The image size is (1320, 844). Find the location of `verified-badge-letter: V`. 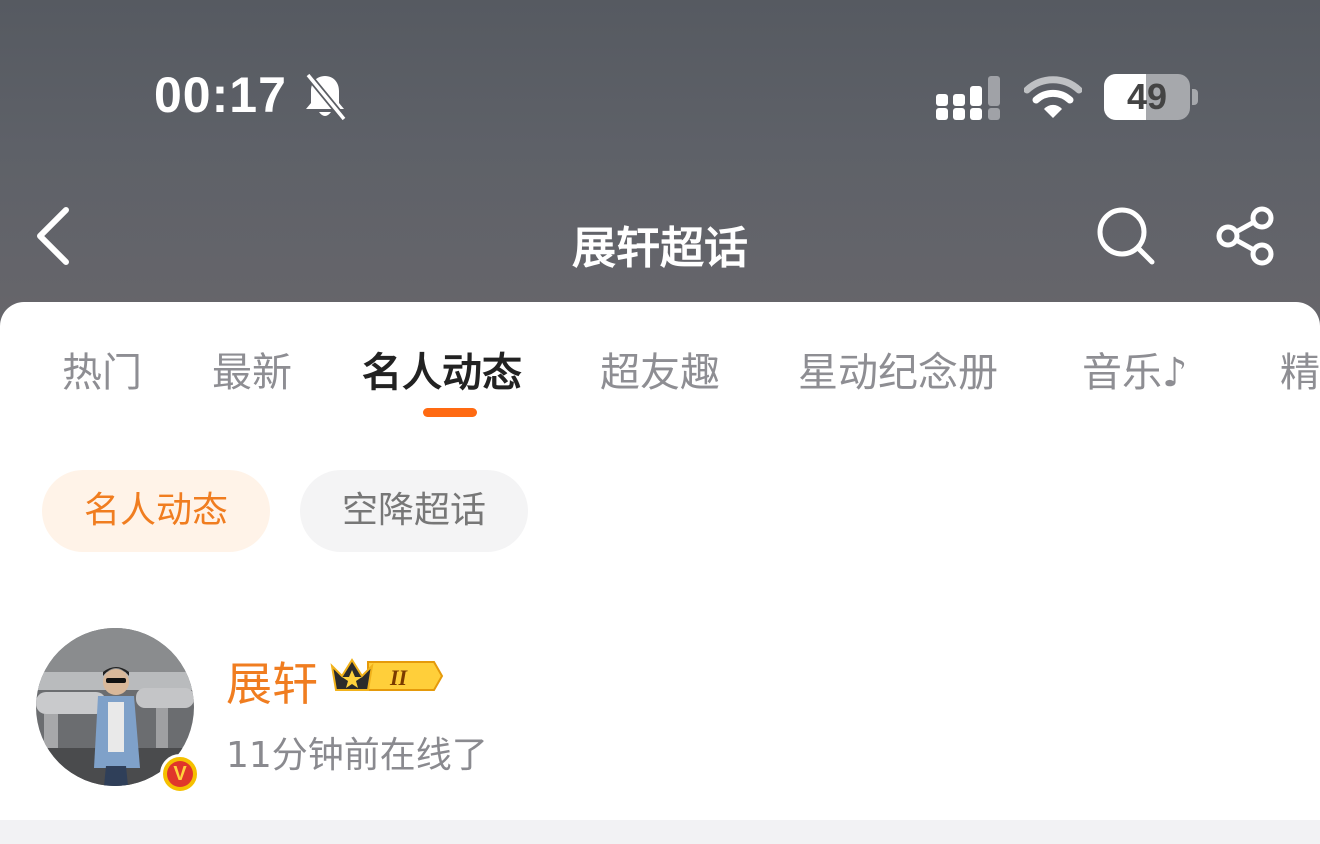

verified-badge-letter: V is located at coordinates (180, 774).